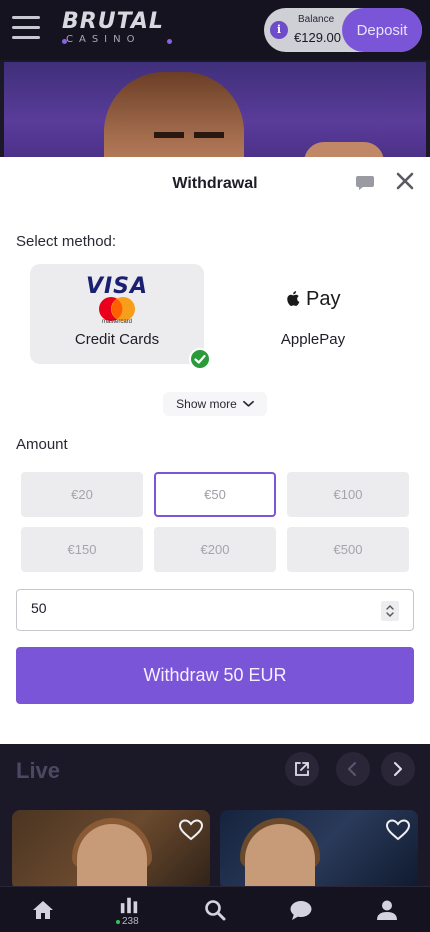 The width and height of the screenshot is (430, 932). Describe the element at coordinates (66, 241) in the screenshot. I see `select-method-label: Select method:` at that location.